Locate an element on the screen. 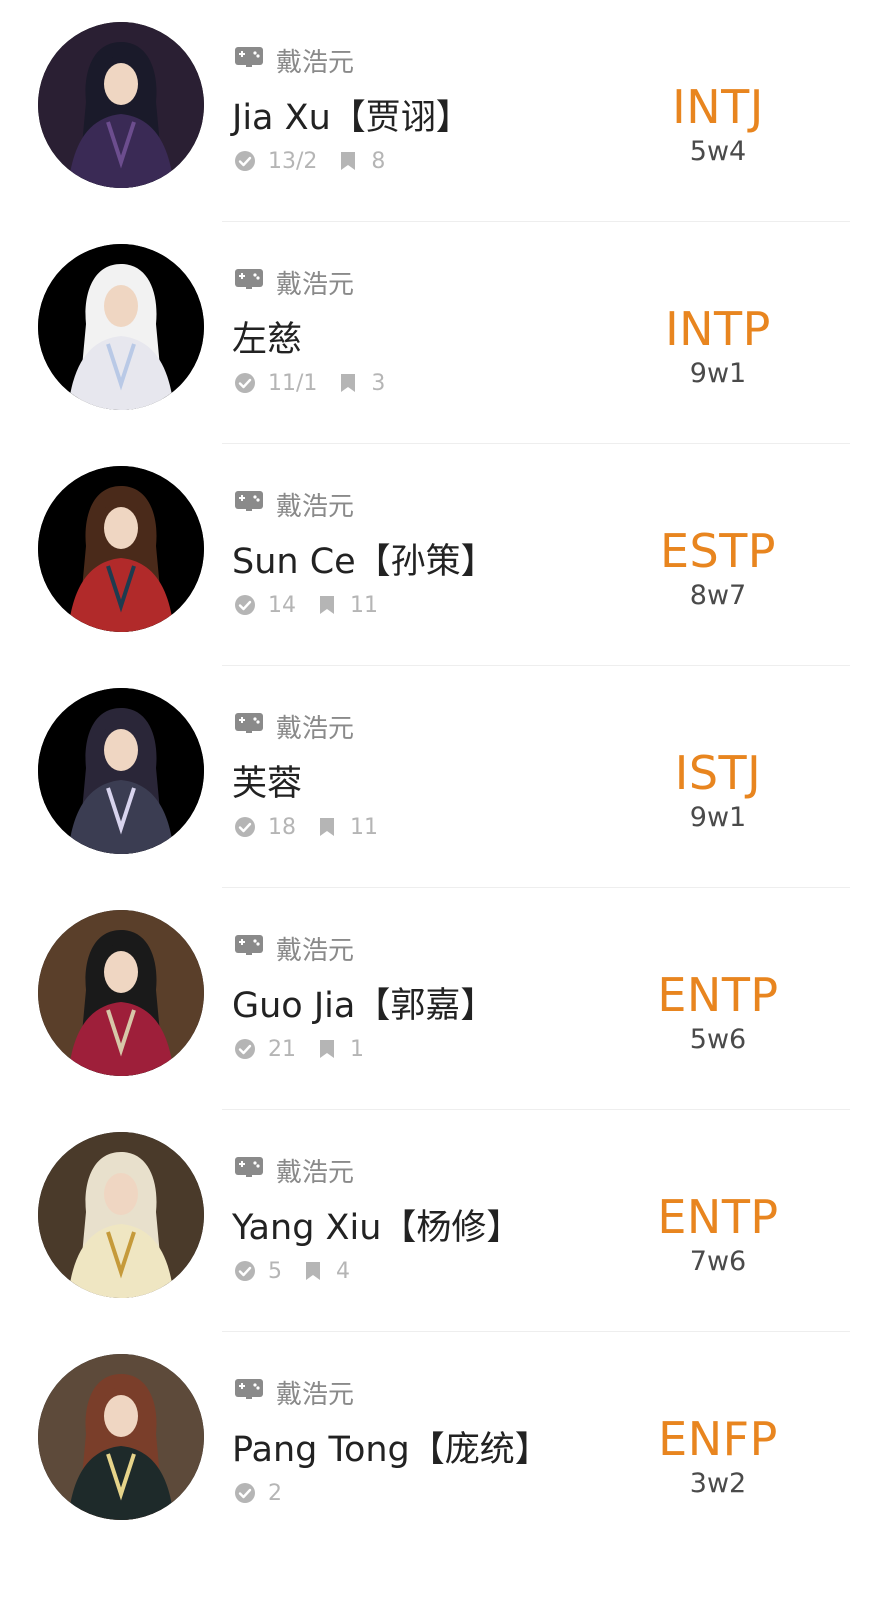  comment-count: 8 is located at coordinates (378, 161).